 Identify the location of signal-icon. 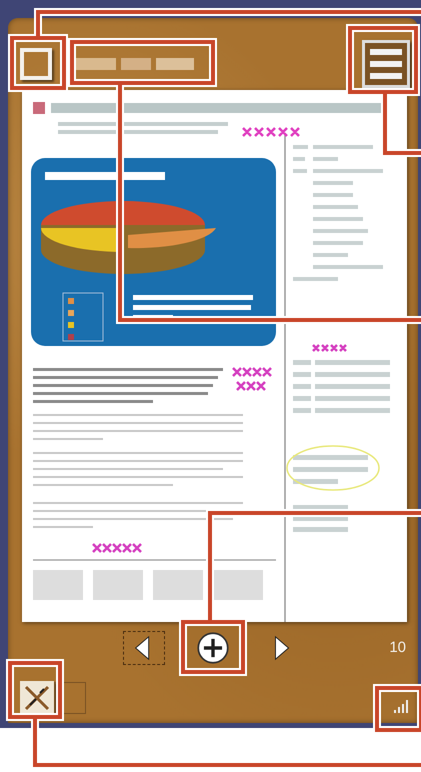
(402, 706).